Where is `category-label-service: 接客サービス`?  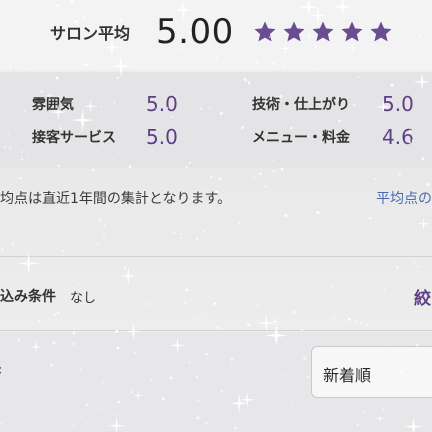 category-label-service: 接客サービス is located at coordinates (74, 138).